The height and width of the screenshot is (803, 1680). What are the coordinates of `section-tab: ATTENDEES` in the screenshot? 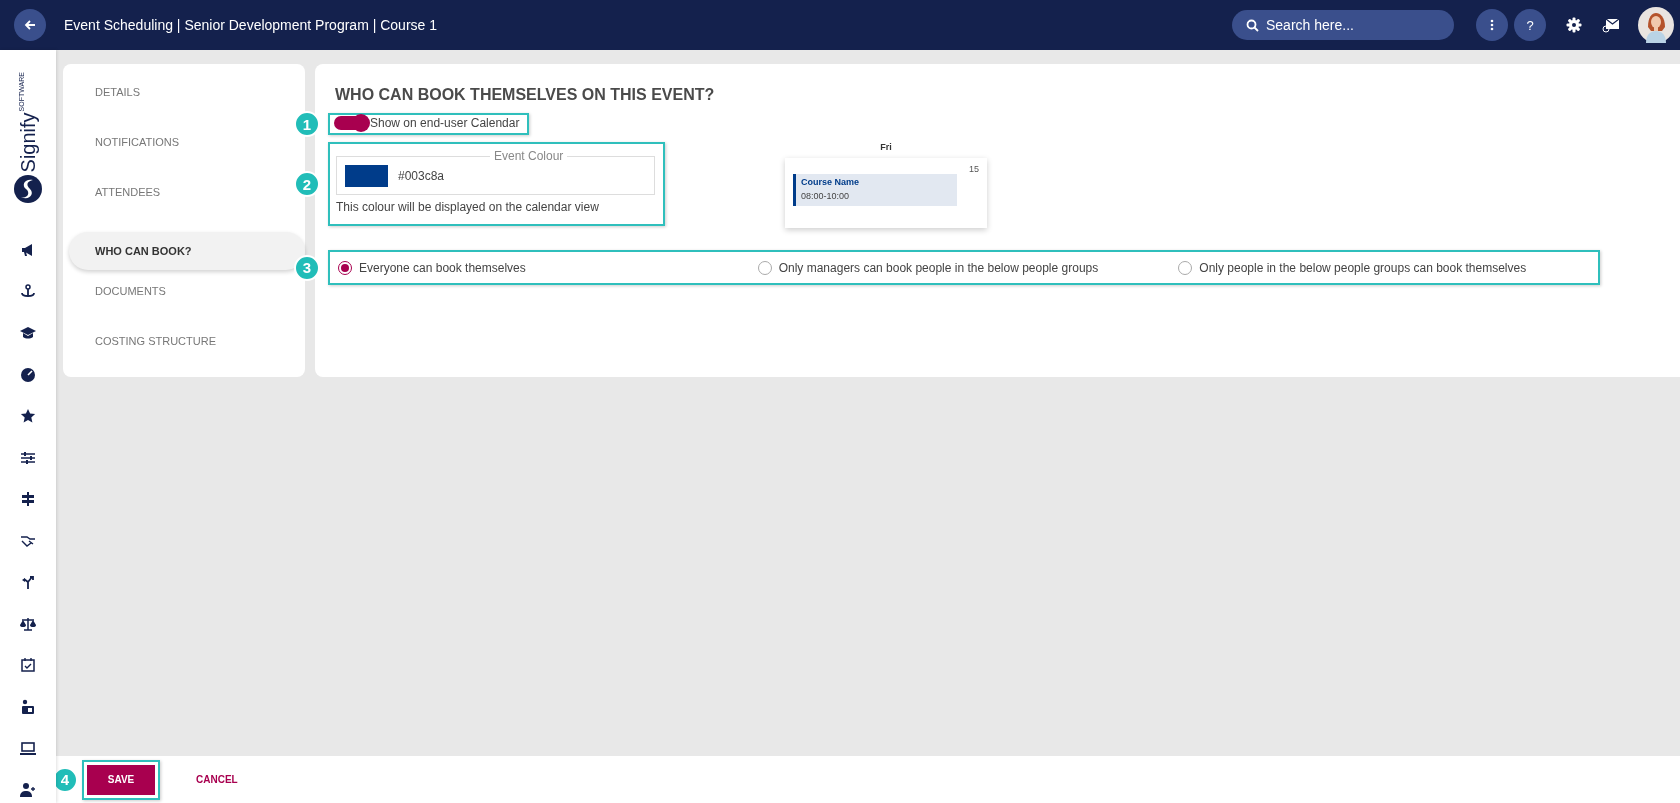 It's located at (112, 202).